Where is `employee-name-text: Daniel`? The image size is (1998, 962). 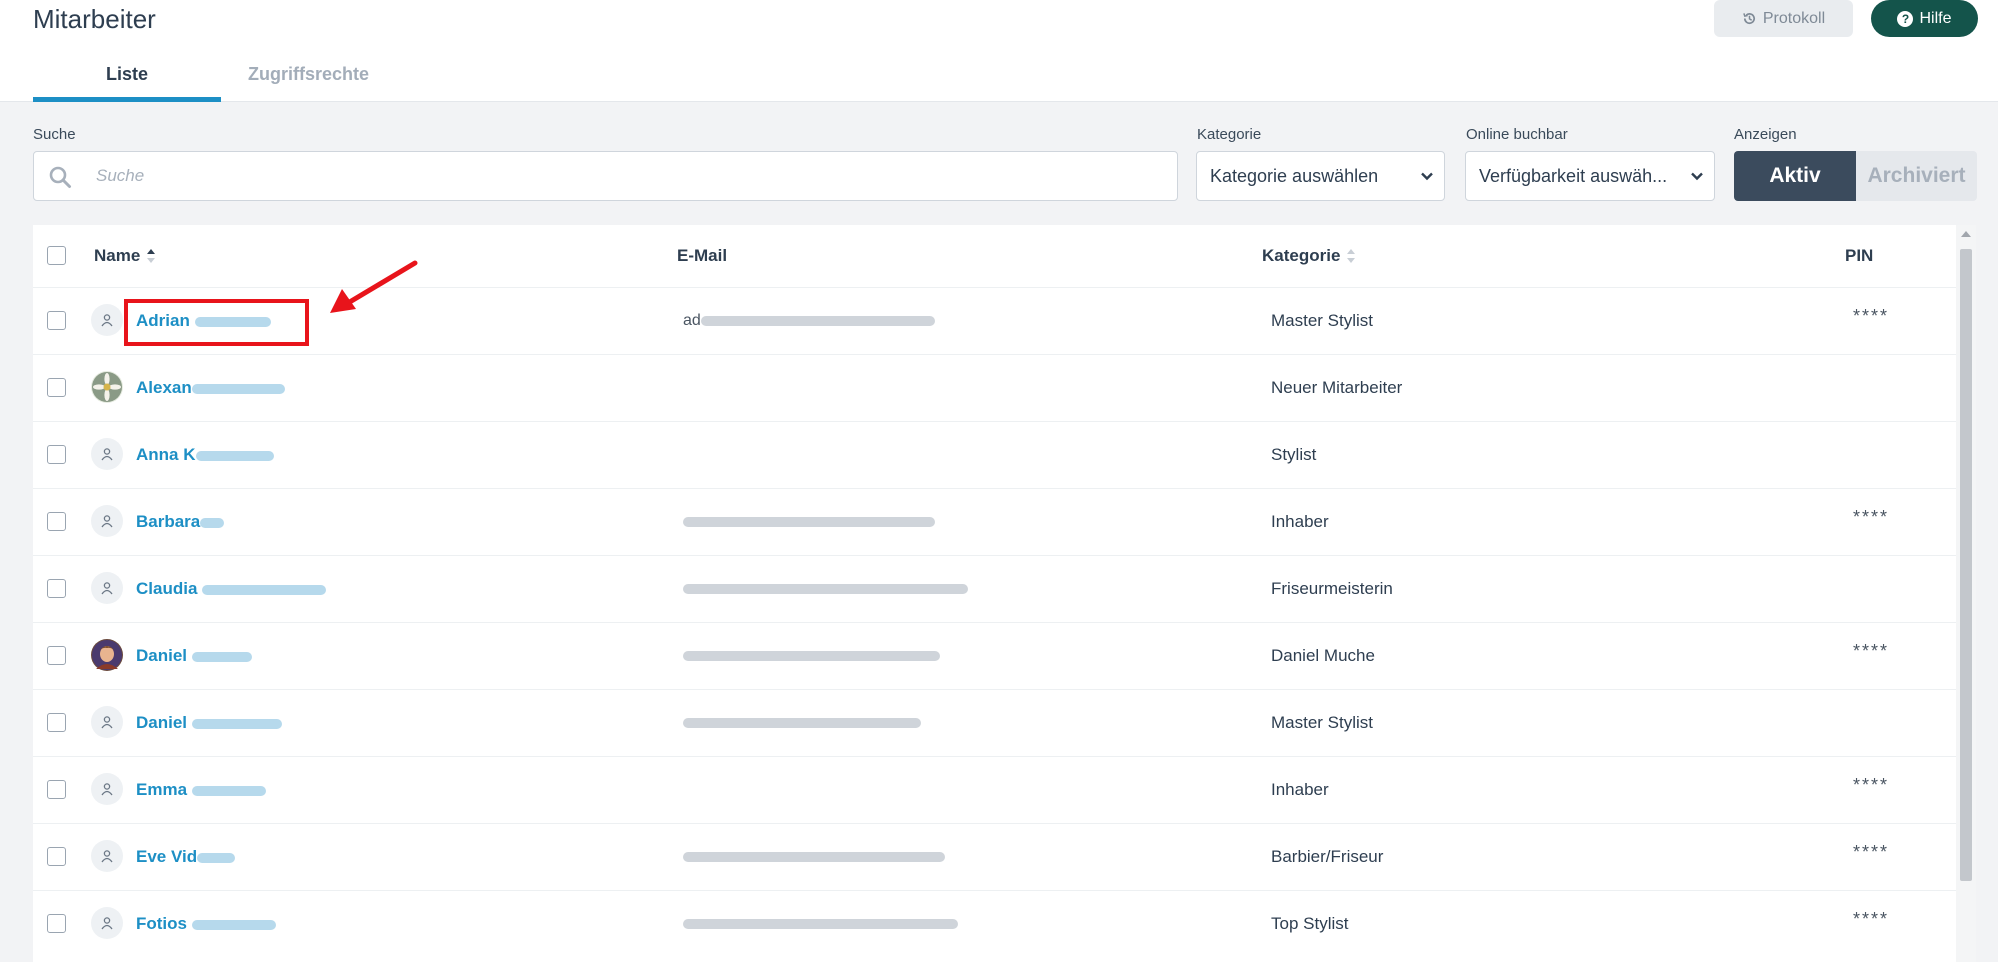 employee-name-text: Daniel is located at coordinates (162, 655).